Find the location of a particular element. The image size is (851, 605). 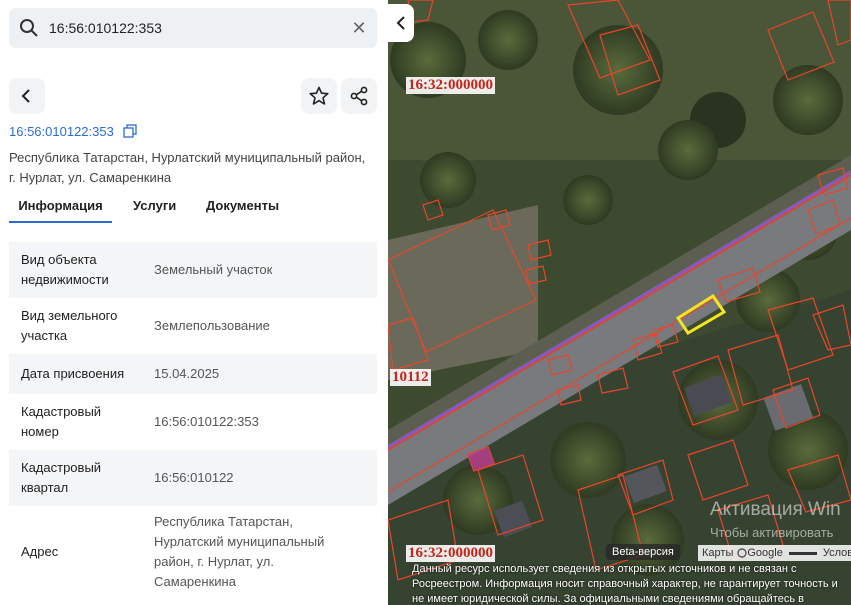

row-label: Вид земельного участка is located at coordinates (69, 325).